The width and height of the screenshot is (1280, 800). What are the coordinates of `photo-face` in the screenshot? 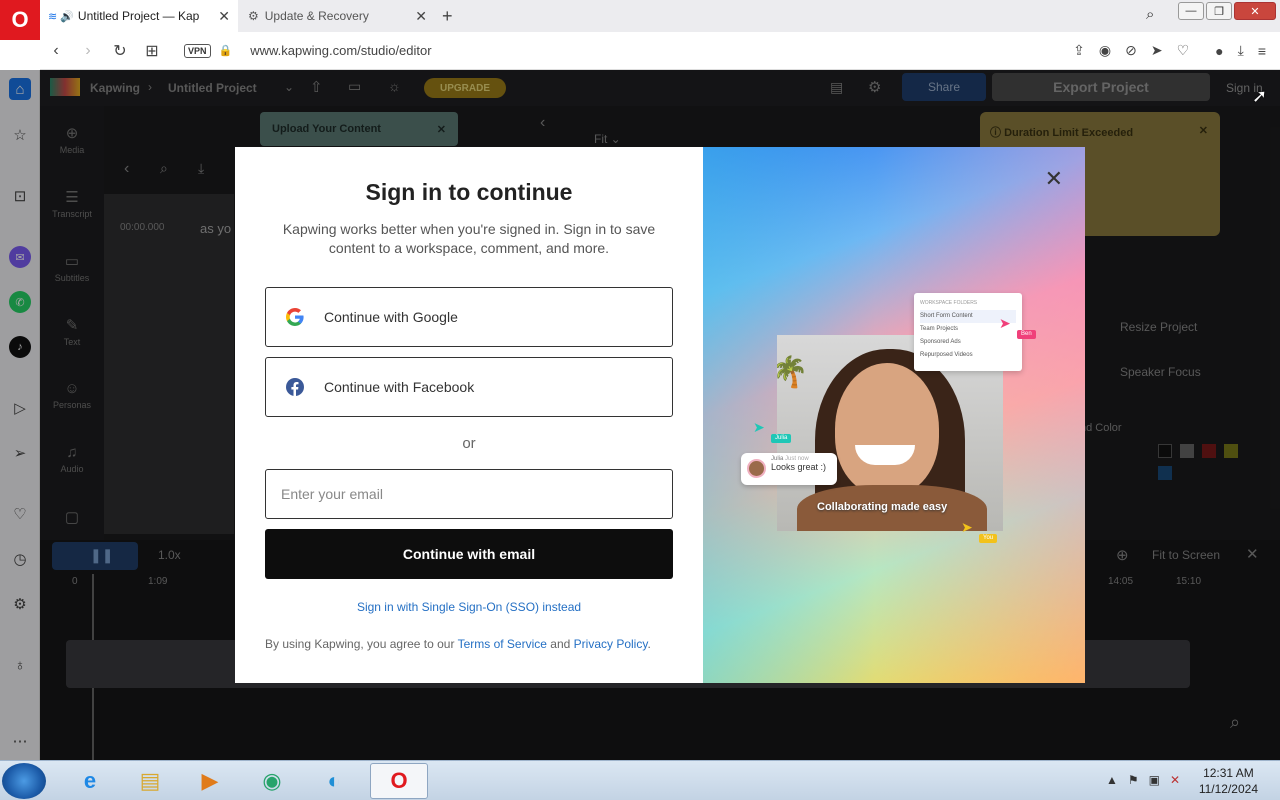 It's located at (887, 429).